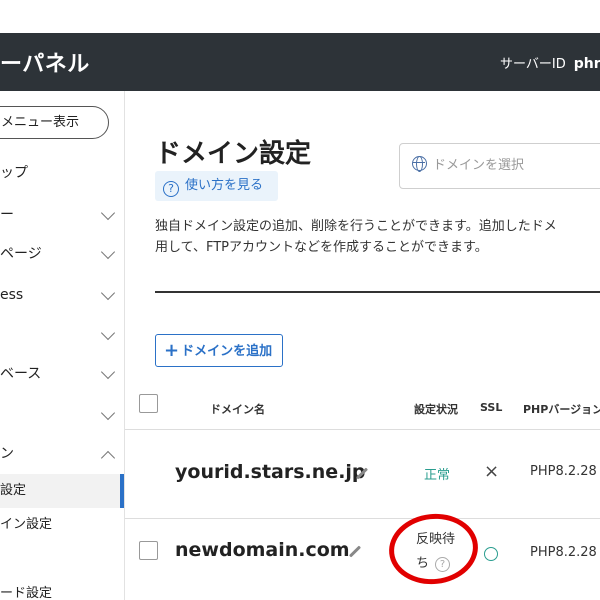 Image resolution: width=600 pixels, height=600 pixels. What do you see at coordinates (270, 472) in the screenshot?
I see `domain-name: yourid.stars.ne.jp` at bounding box center [270, 472].